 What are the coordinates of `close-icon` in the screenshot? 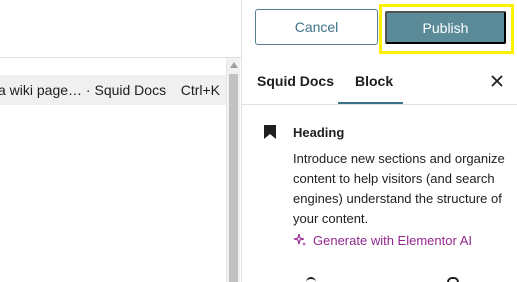 It's located at (497, 81).